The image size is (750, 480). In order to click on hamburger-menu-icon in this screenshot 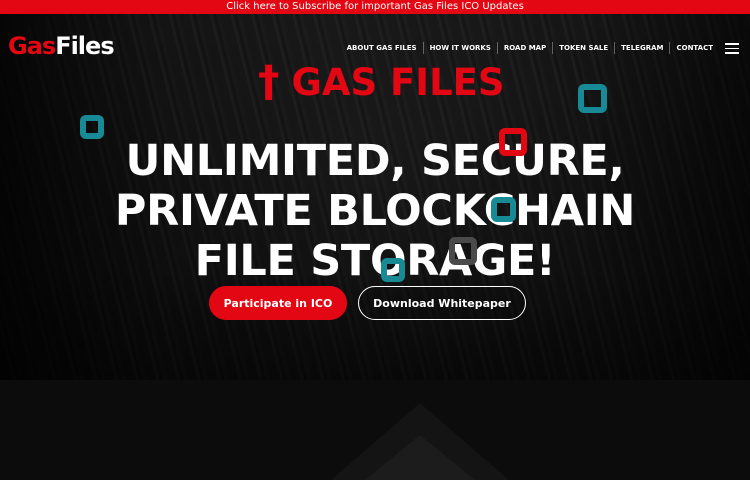, I will do `click(732, 48)`.